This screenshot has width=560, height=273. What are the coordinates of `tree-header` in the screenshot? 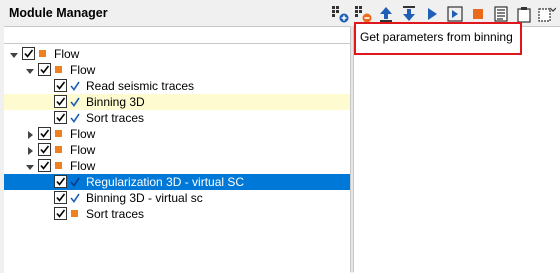 It's located at (177, 35).